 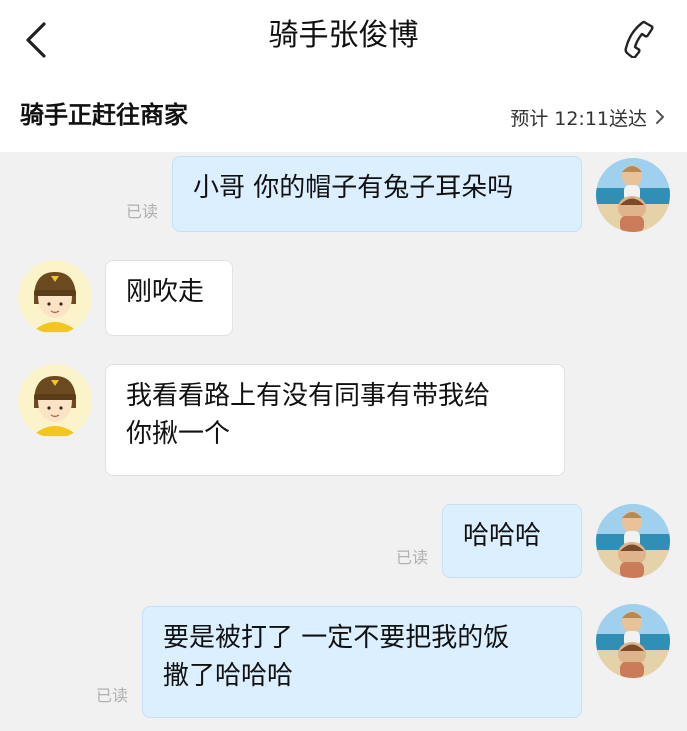 I want to click on eta-link: 预计 12:11送达, so click(x=587, y=117).